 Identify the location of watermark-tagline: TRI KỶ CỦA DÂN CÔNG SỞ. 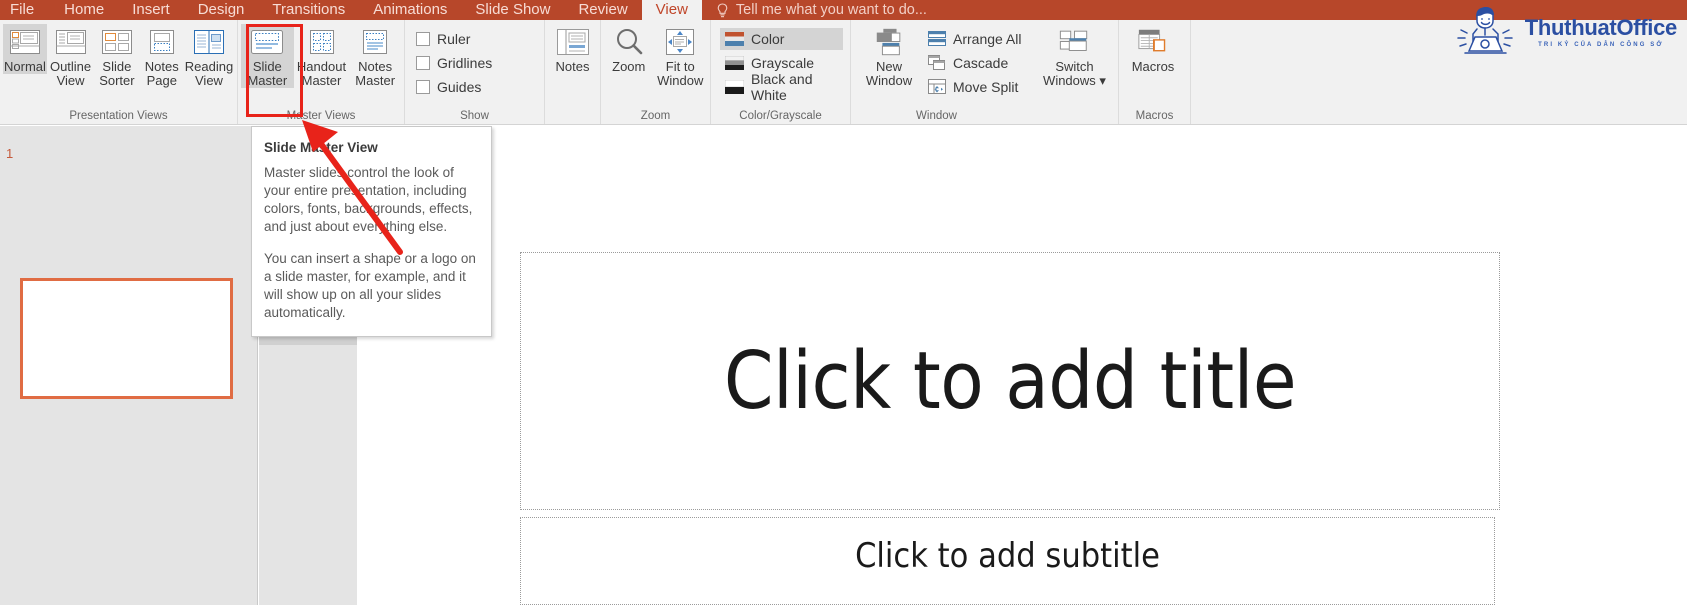
(1601, 44).